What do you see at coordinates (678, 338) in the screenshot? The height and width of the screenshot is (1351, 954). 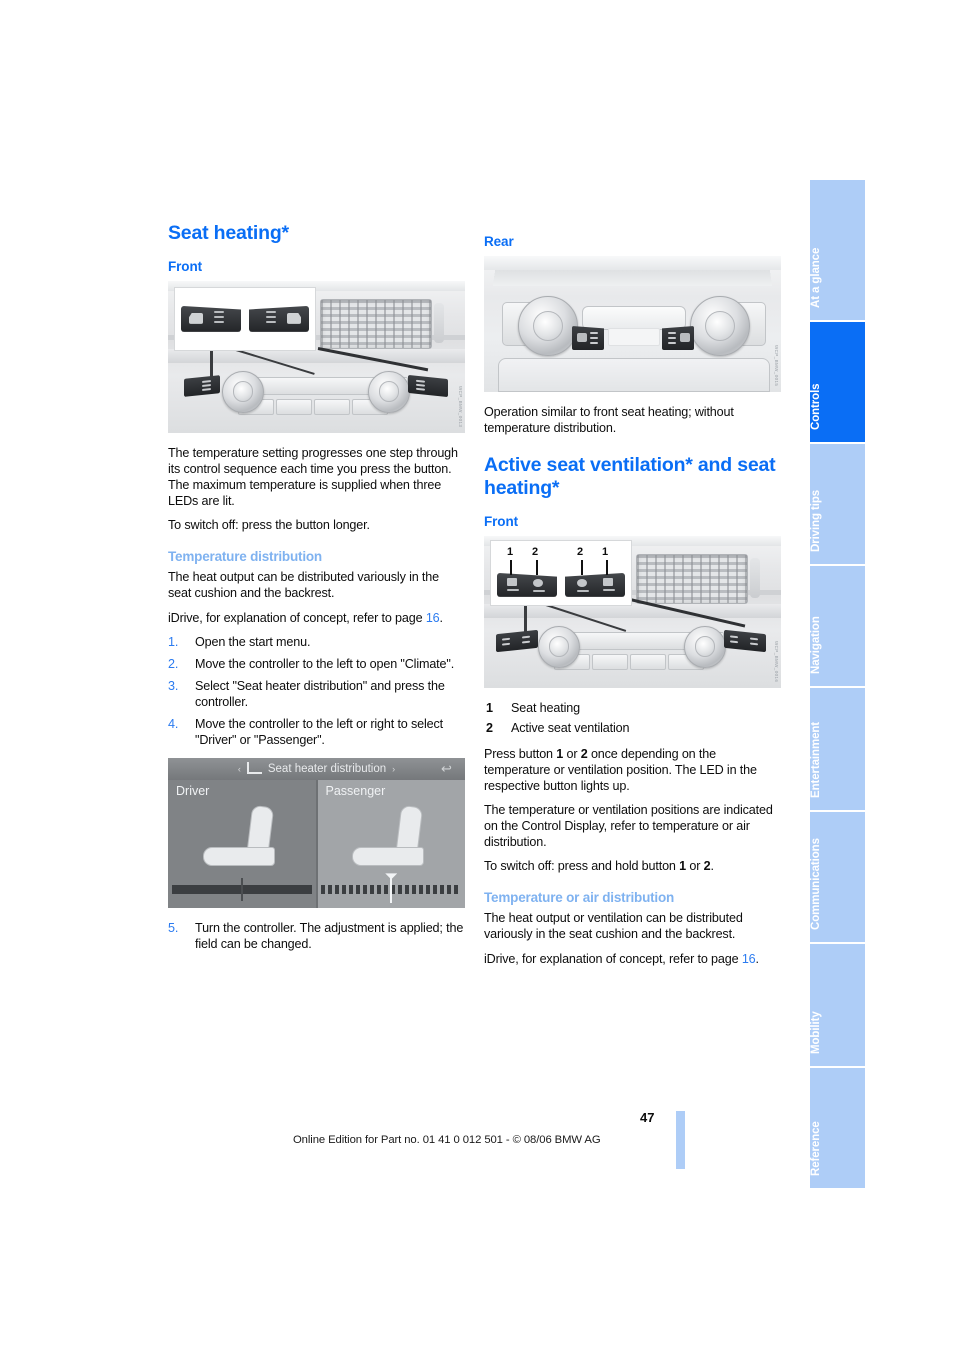 I see `rear-seat-heat-button-right` at bounding box center [678, 338].